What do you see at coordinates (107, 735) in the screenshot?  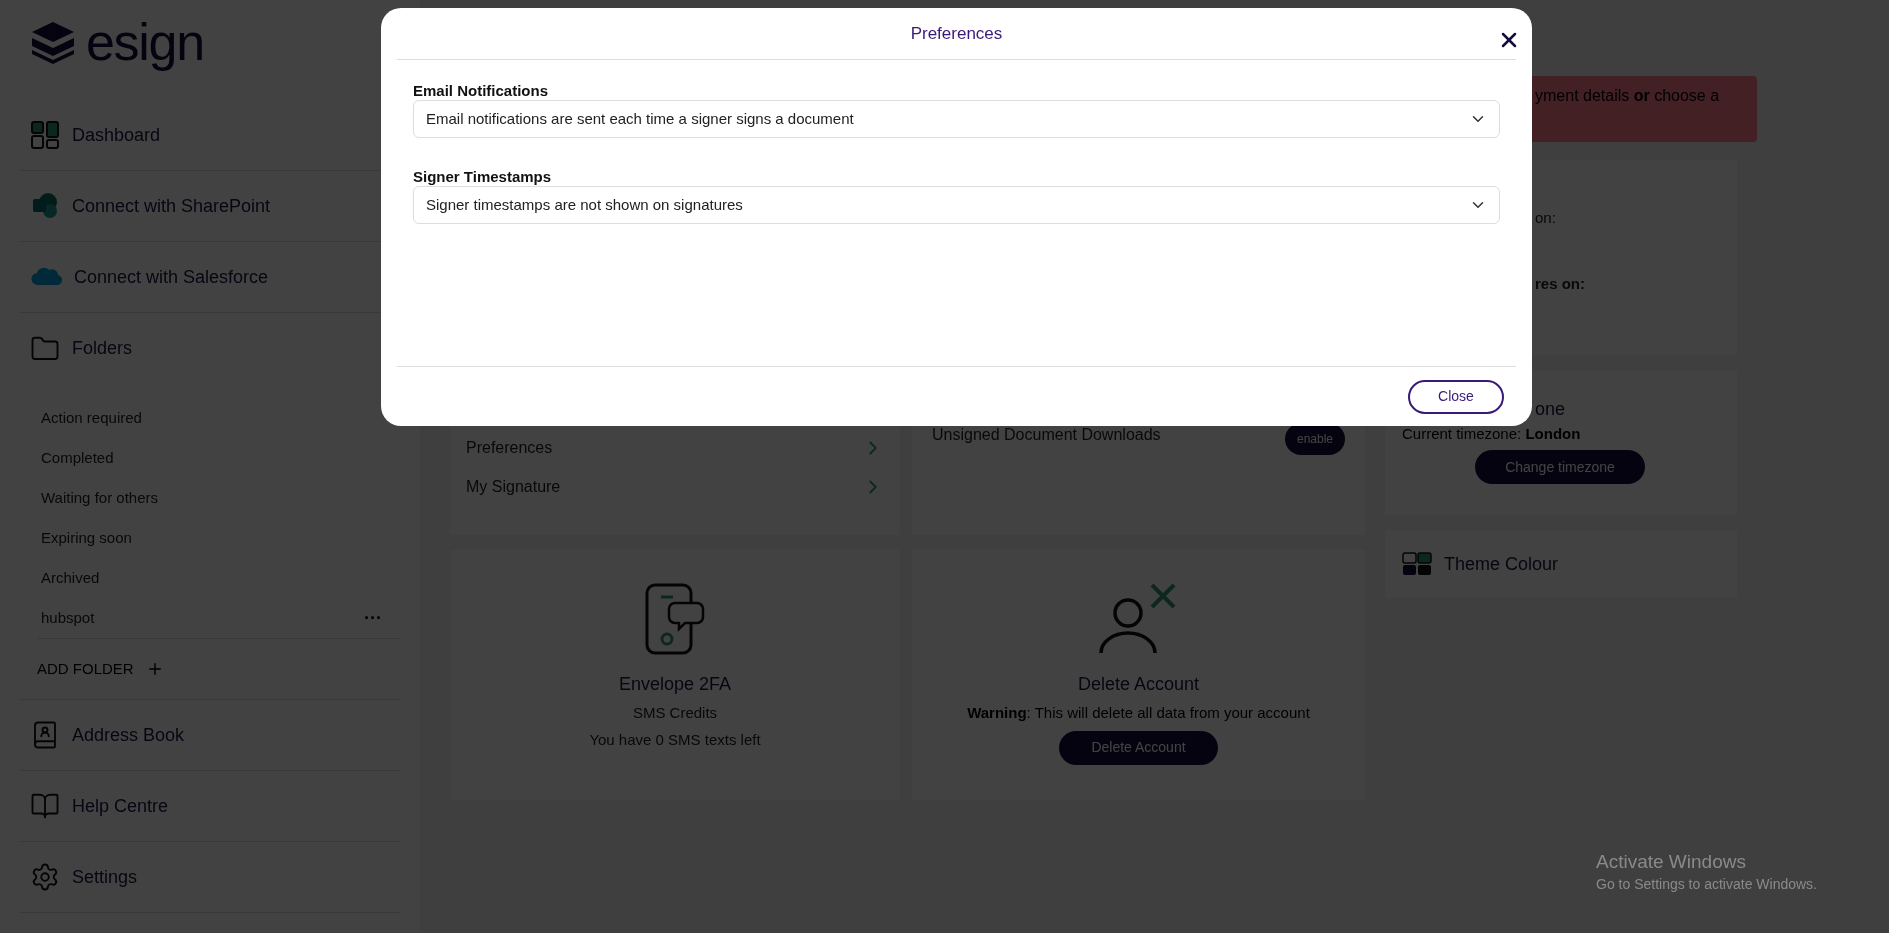 I see `nav-item: Address Book` at bounding box center [107, 735].